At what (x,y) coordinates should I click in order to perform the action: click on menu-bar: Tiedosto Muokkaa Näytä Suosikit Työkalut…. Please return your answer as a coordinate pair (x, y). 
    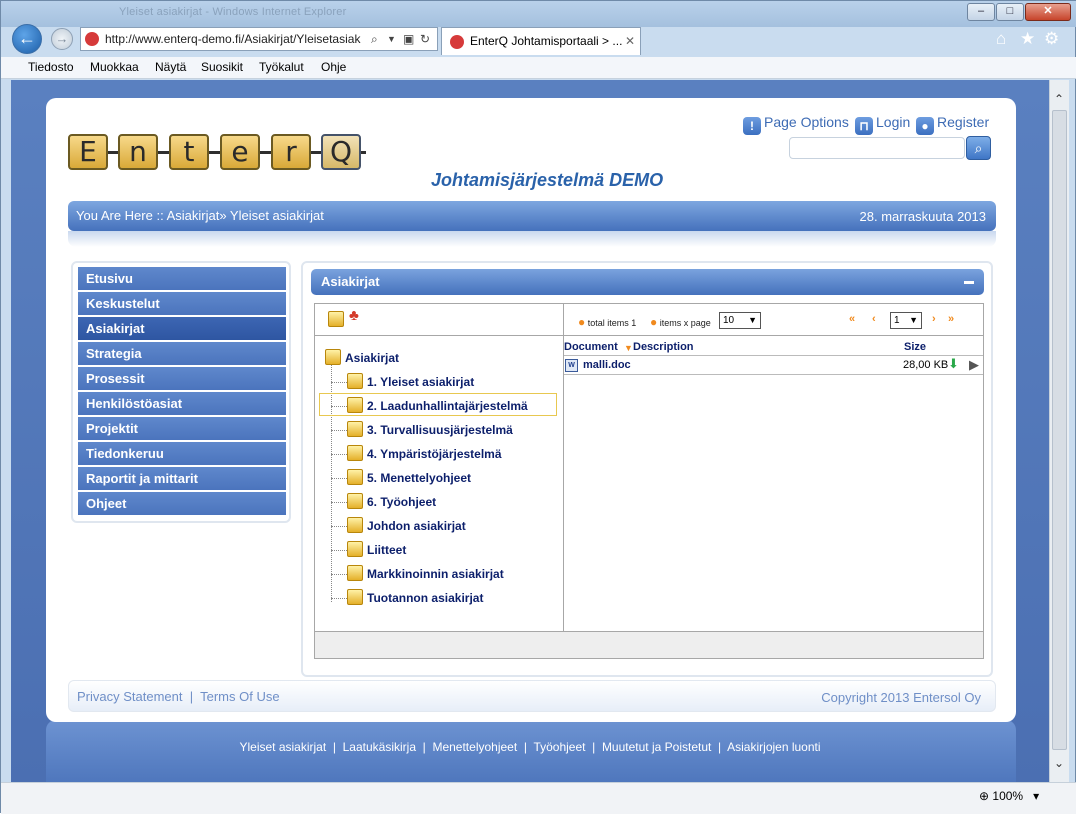
    Looking at the image, I should click on (538, 68).